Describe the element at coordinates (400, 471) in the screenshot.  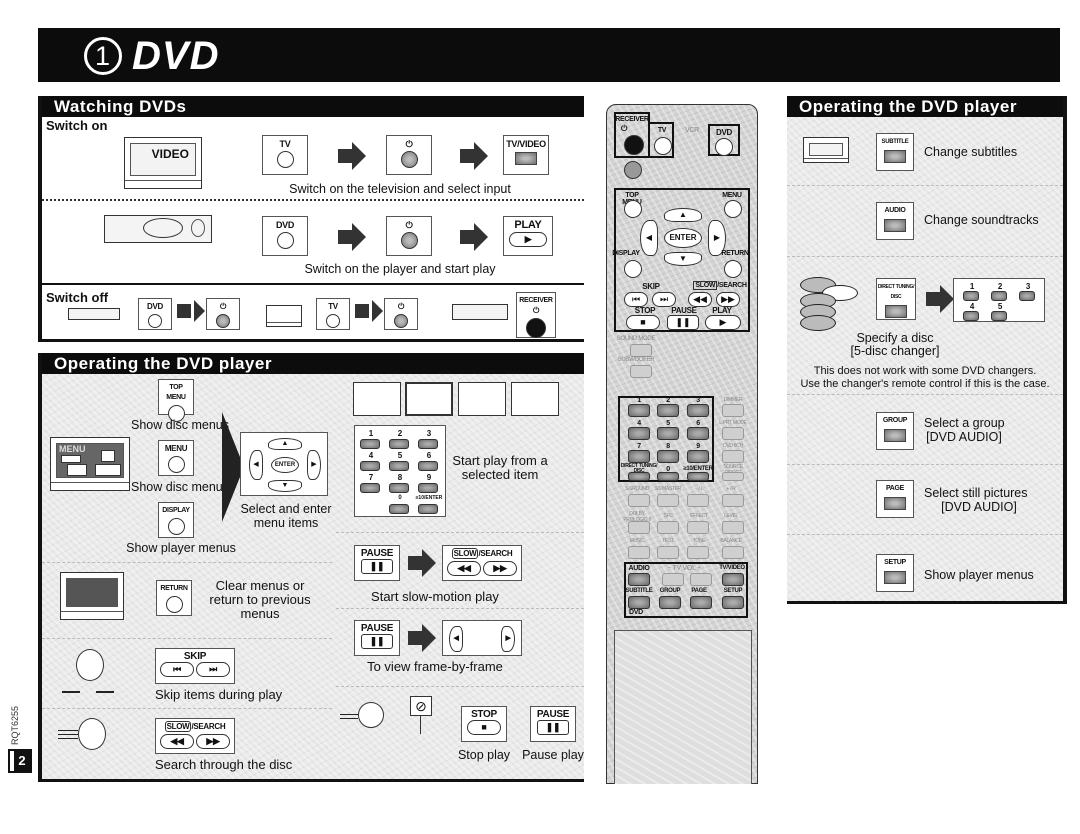
I see `numpad-illustration: 1 2 3 4 5 6 7 8 9 0 ≥10/ENTER` at that location.